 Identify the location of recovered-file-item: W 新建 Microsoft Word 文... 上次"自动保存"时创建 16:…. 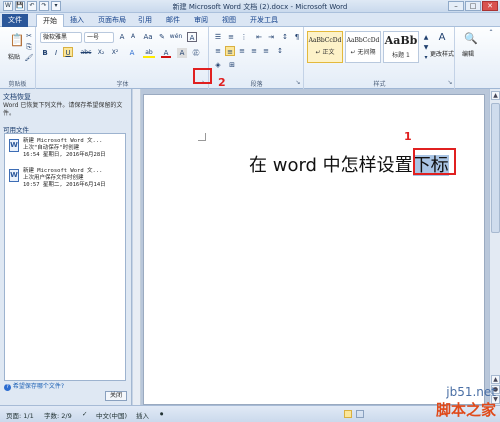
(65, 152).